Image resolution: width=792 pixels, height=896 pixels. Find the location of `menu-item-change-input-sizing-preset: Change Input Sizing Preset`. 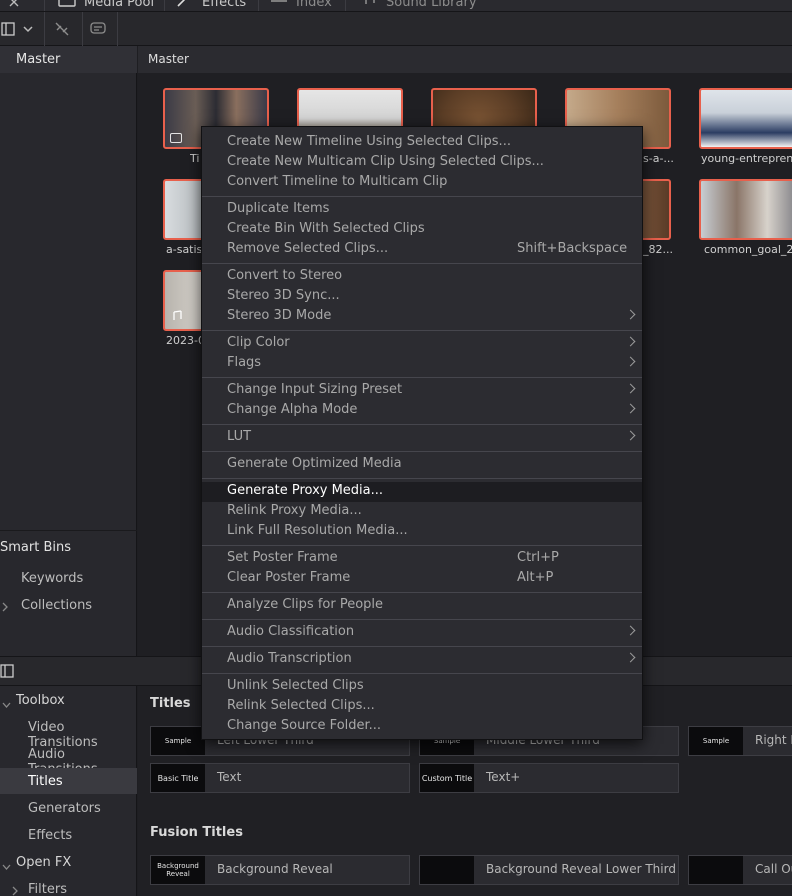

menu-item-change-input-sizing-preset: Change Input Sizing Preset is located at coordinates (422, 391).